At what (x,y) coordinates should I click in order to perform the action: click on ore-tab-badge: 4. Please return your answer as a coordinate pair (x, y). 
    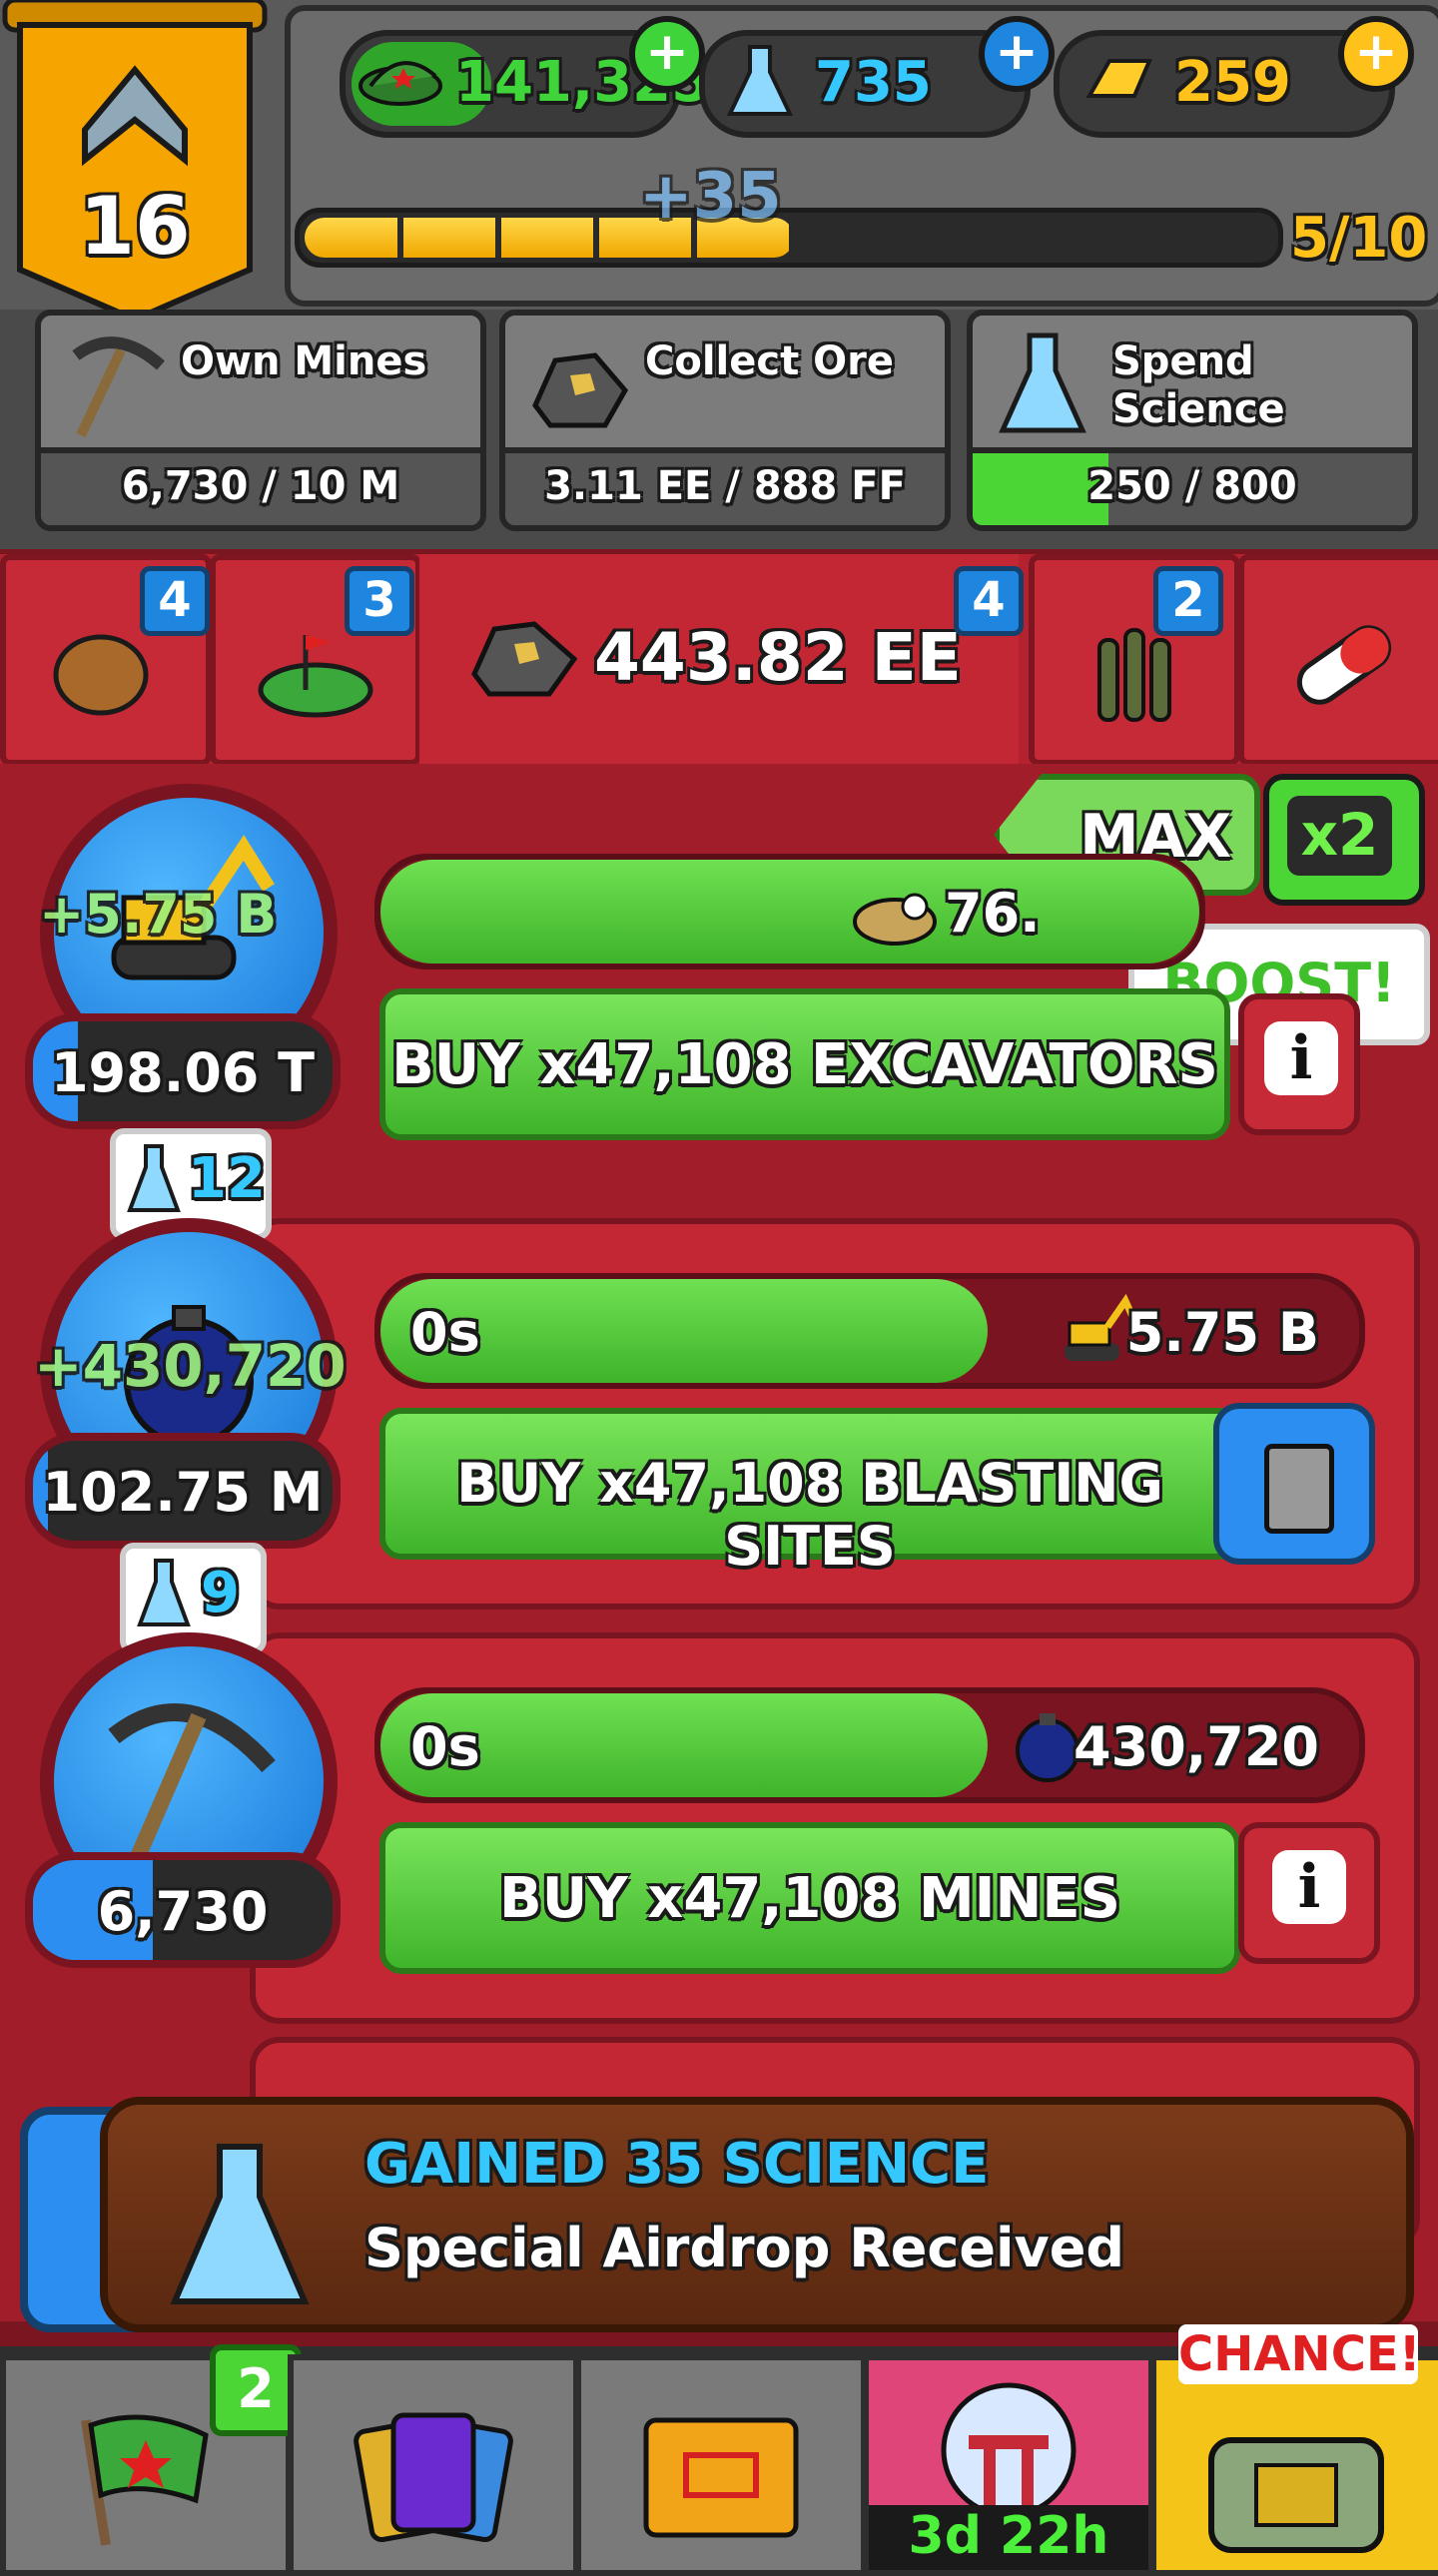
    Looking at the image, I should click on (989, 601).